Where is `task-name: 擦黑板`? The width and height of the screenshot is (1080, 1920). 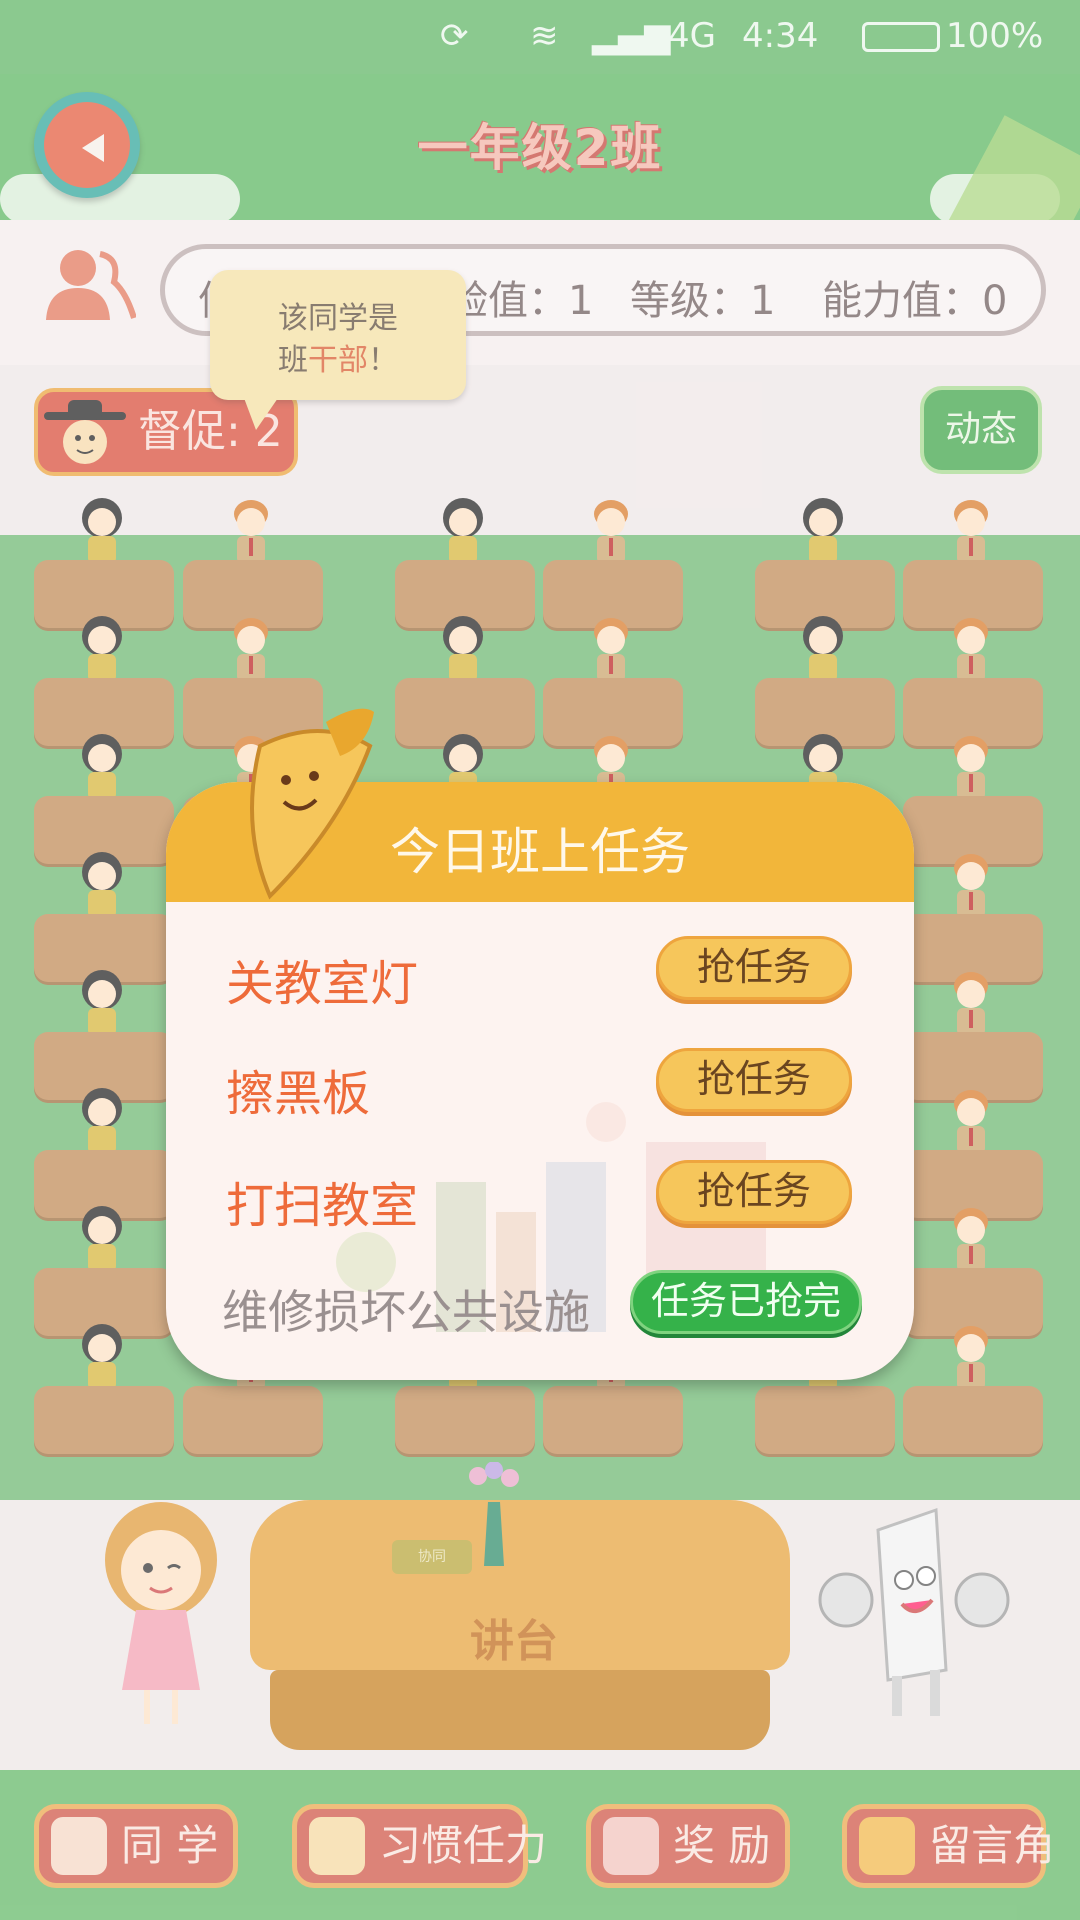 task-name: 擦黑板 is located at coordinates (298, 1094).